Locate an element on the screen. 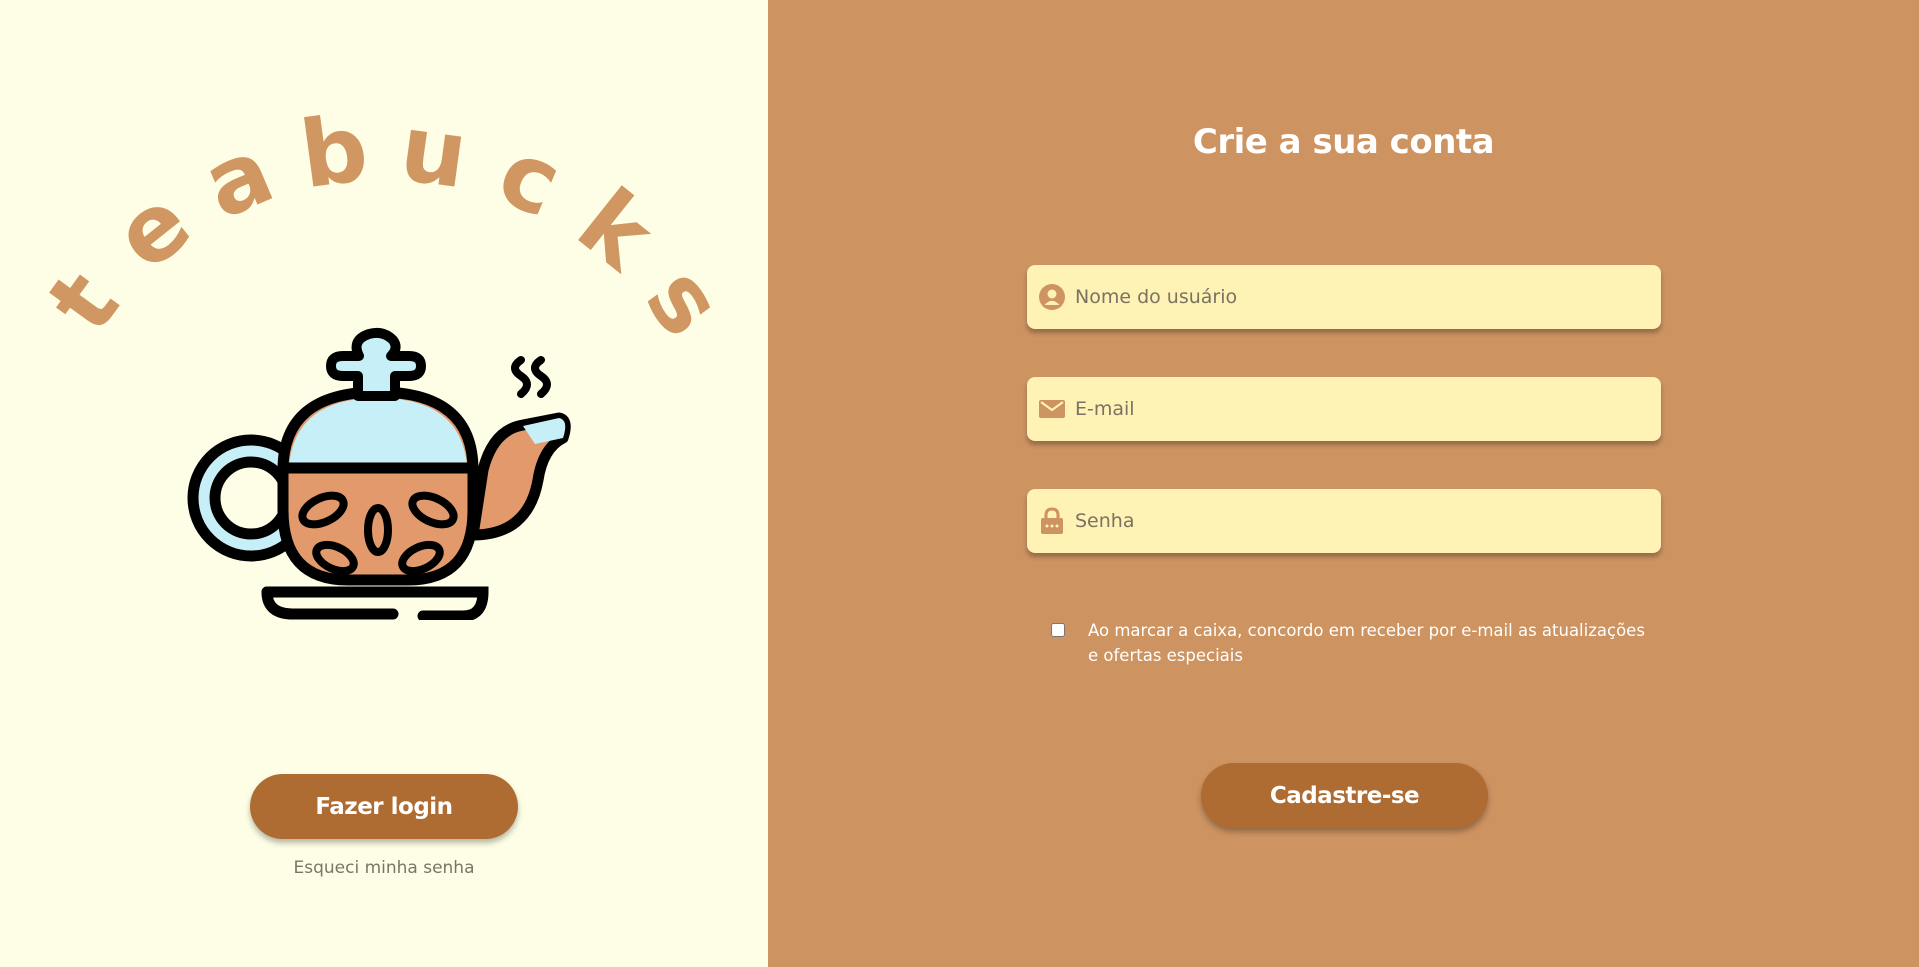 The height and width of the screenshot is (967, 1919). brand-letter: t is located at coordinates (83, 296).